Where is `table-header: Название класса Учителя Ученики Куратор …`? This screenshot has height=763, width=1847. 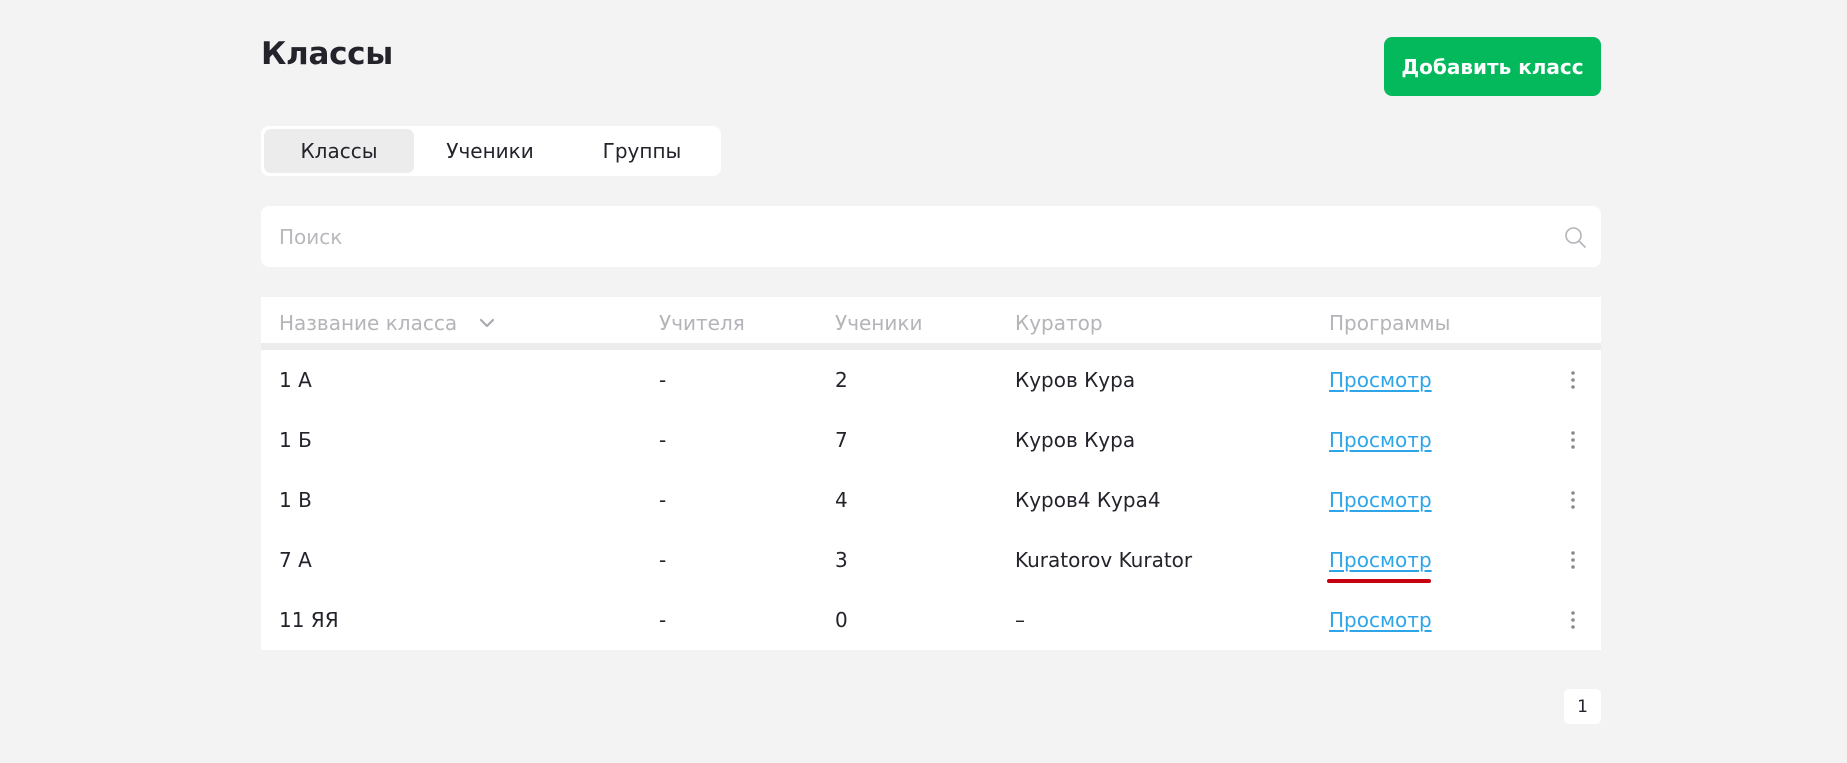
table-header: Название класса Учителя Ученики Куратор … is located at coordinates (931, 323).